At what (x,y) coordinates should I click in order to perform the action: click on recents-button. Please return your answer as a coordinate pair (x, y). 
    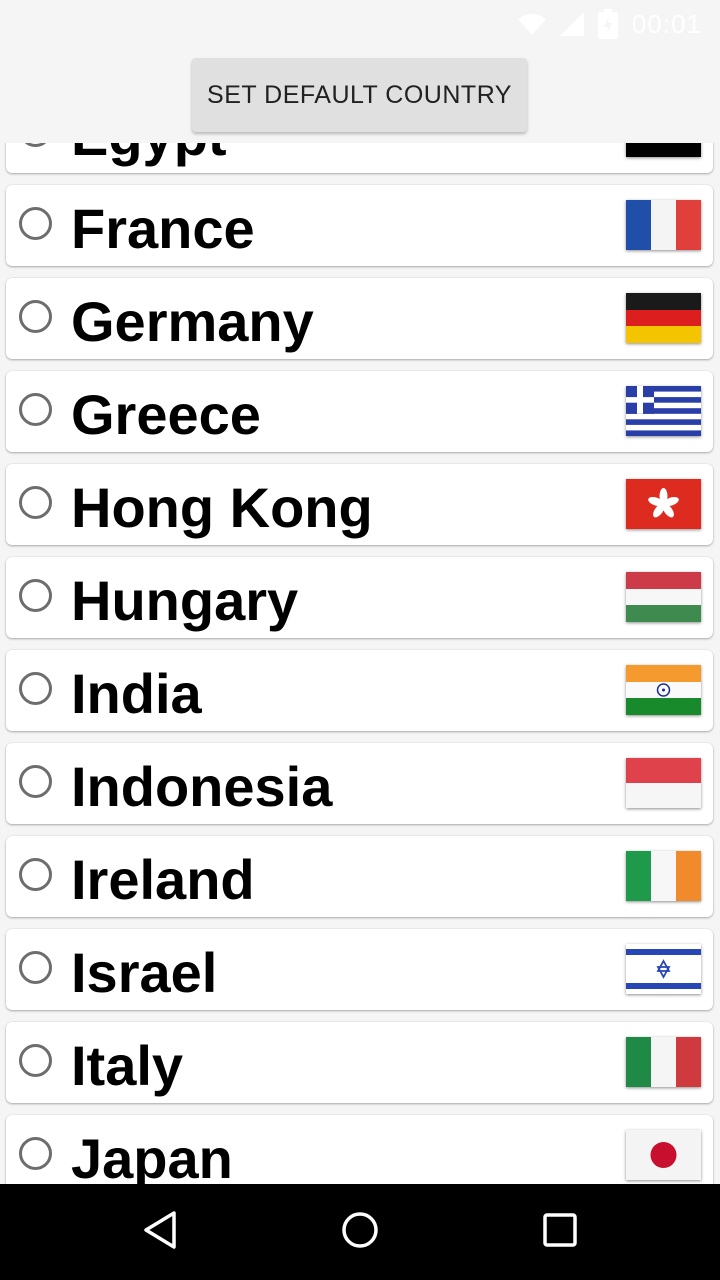
    Looking at the image, I should click on (560, 1232).